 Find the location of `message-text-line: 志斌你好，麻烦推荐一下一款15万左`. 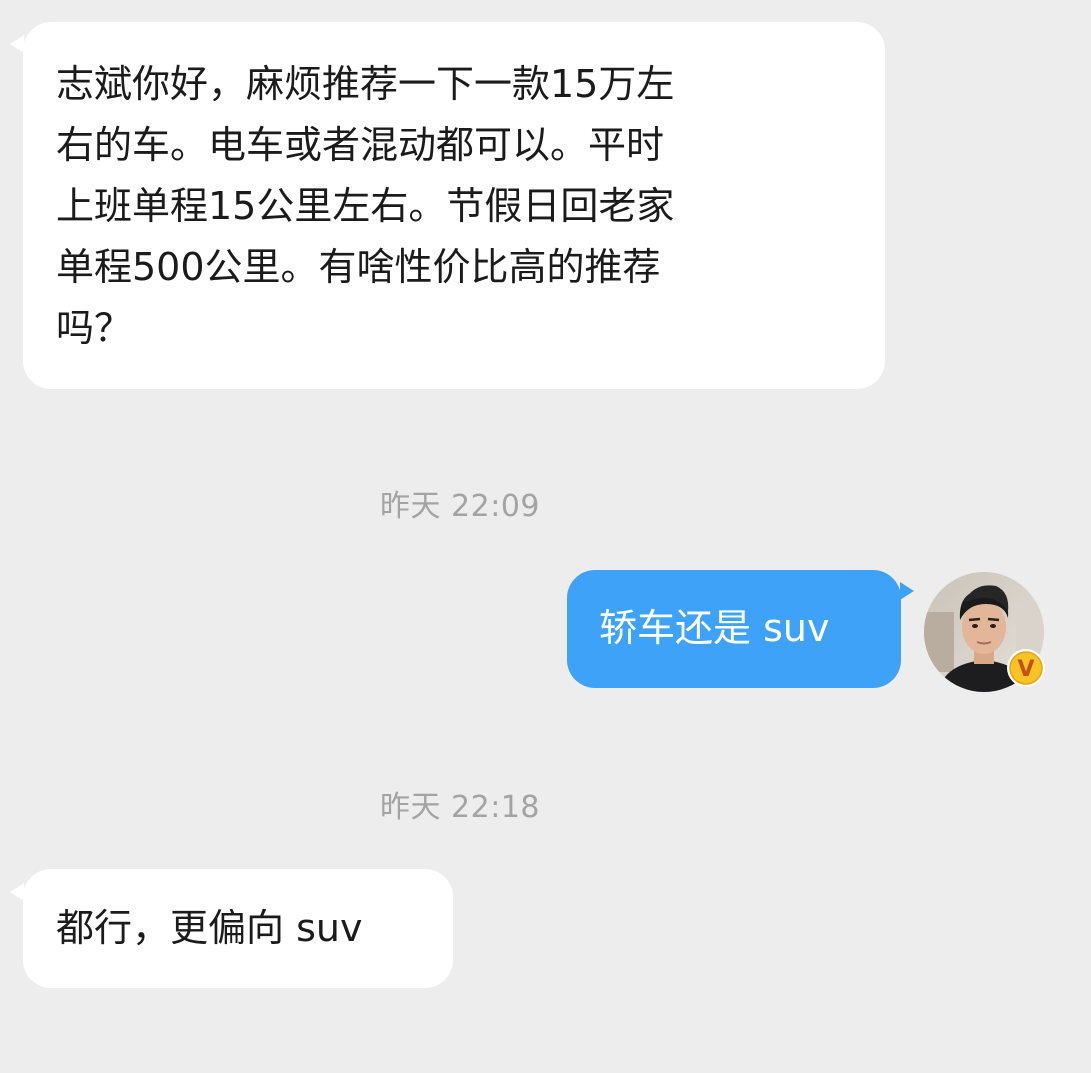

message-text-line: 志斌你好，麻烦推荐一下一款15万左 is located at coordinates (365, 84).